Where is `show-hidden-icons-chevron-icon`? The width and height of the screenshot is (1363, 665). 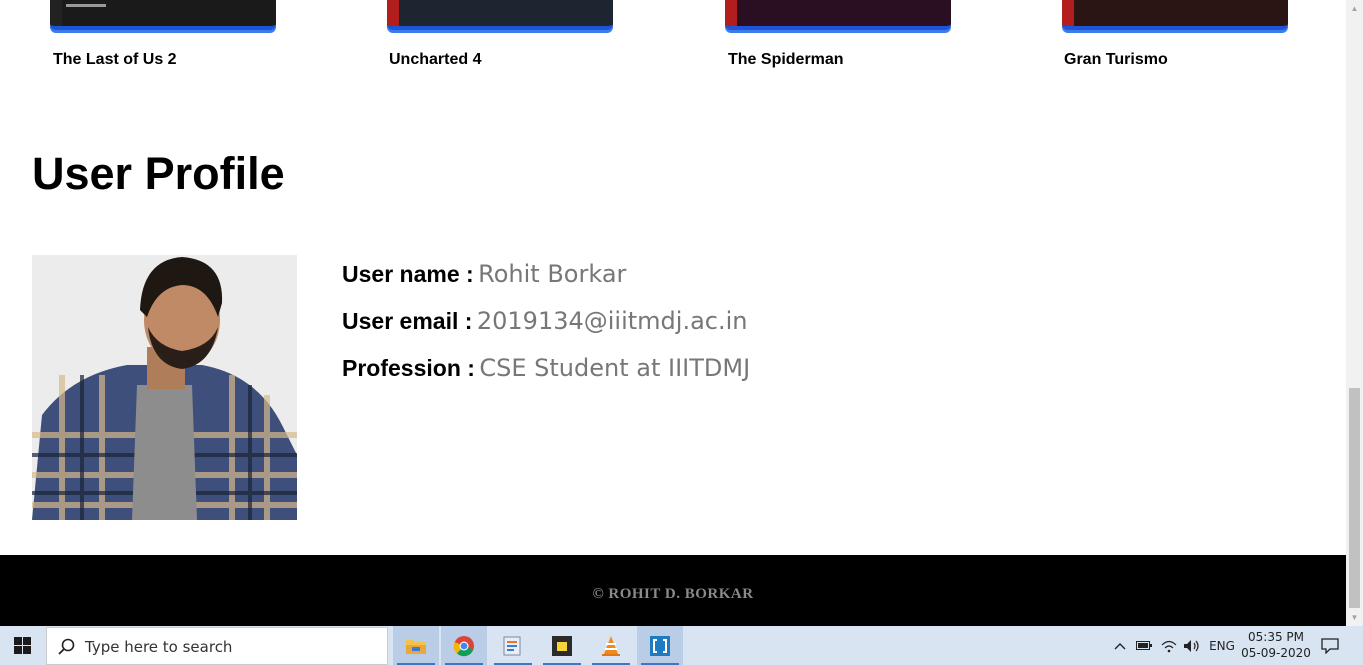 show-hidden-icons-chevron-icon is located at coordinates (1120, 645).